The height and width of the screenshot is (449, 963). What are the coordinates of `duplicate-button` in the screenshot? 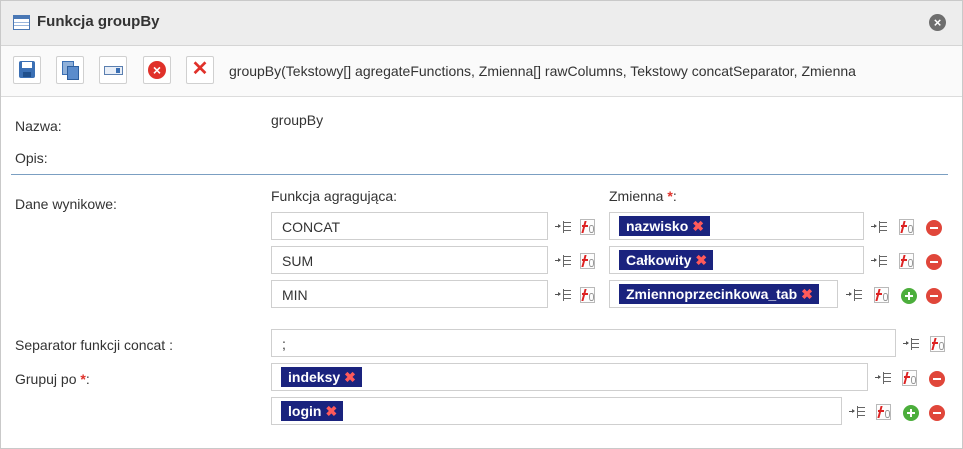 It's located at (70, 70).